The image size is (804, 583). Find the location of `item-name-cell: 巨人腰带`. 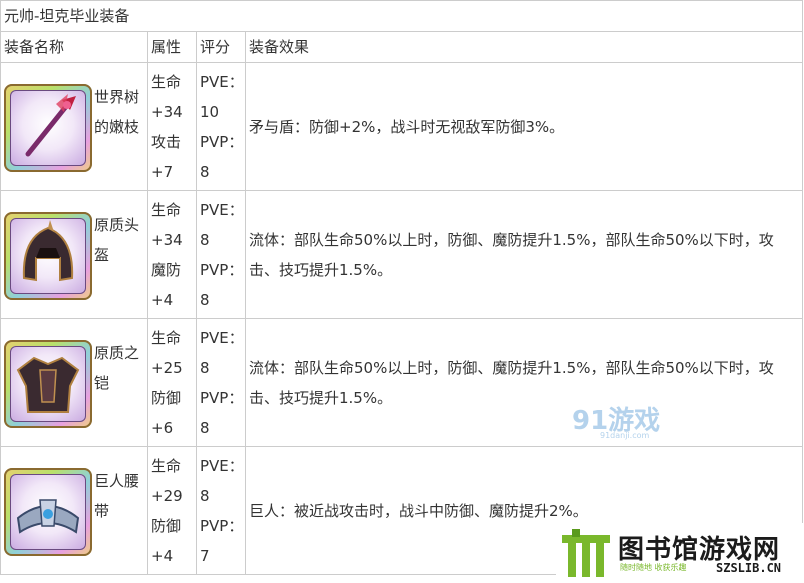

item-name-cell: 巨人腰带 is located at coordinates (74, 510).